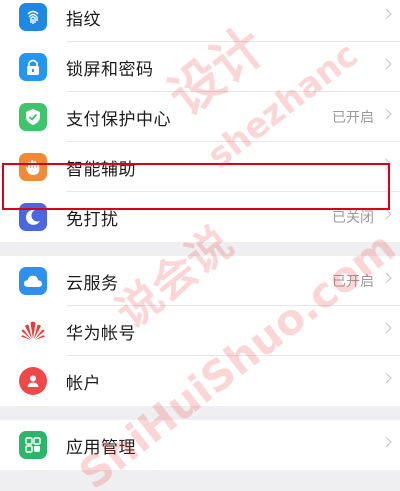  I want to click on settings-item-label: 支付保护中心, so click(118, 119).